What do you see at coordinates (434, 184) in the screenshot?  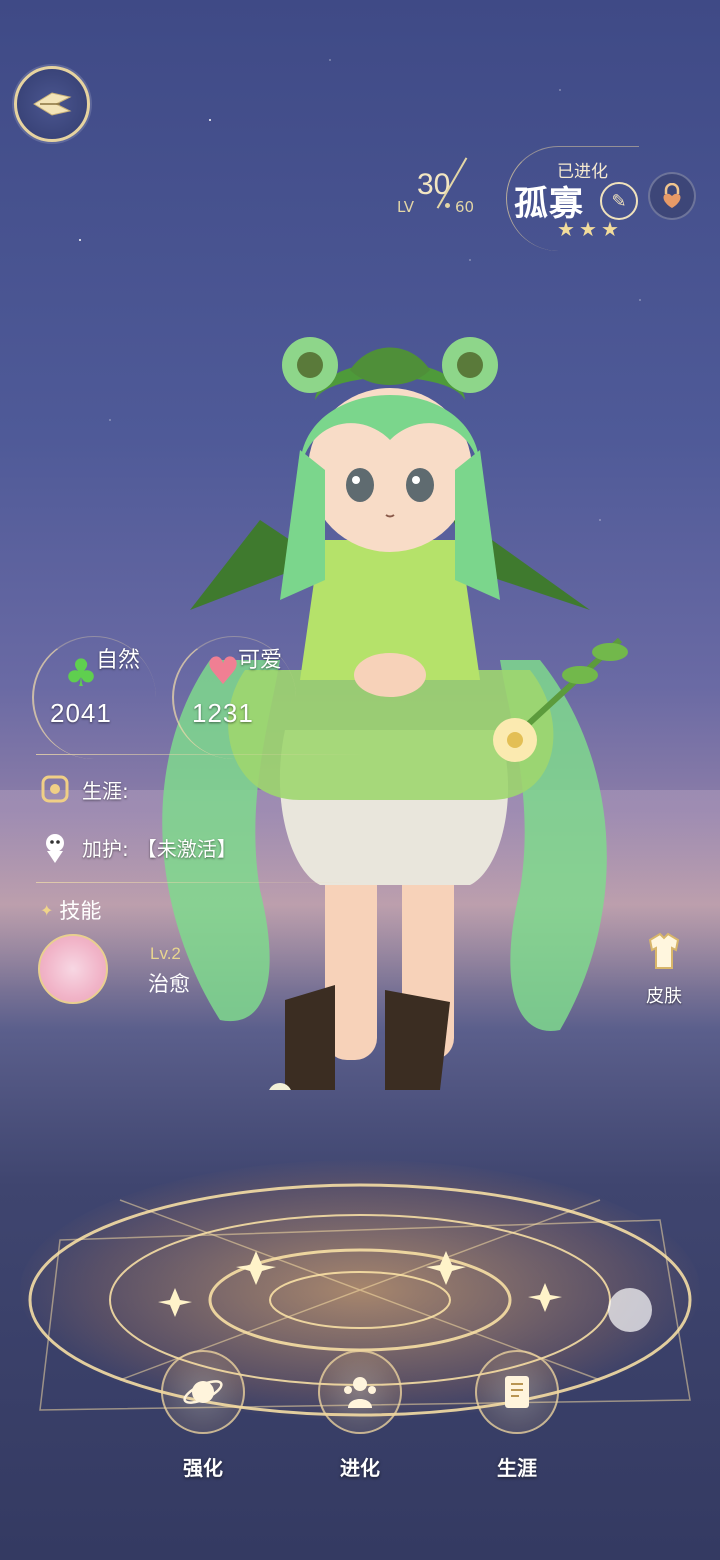 I see `level-value: 30` at bounding box center [434, 184].